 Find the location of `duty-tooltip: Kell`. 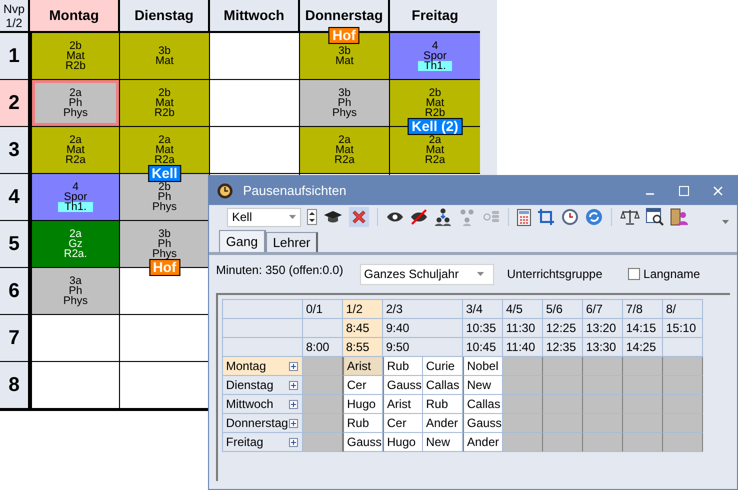

duty-tooltip: Kell is located at coordinates (165, 173).